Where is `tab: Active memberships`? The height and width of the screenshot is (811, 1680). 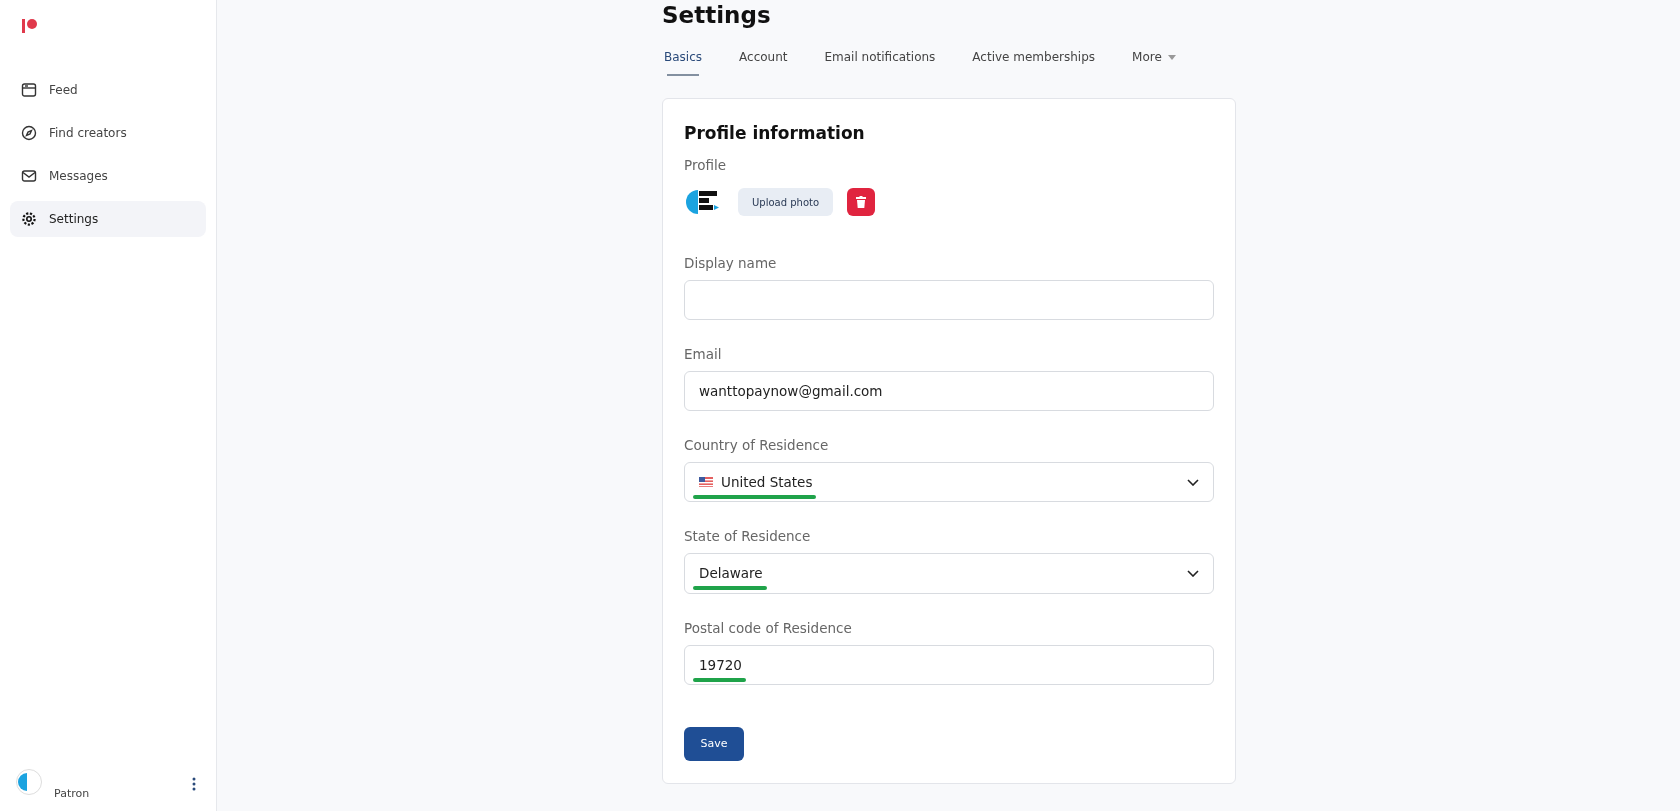
tab: Active memberships is located at coordinates (1034, 63).